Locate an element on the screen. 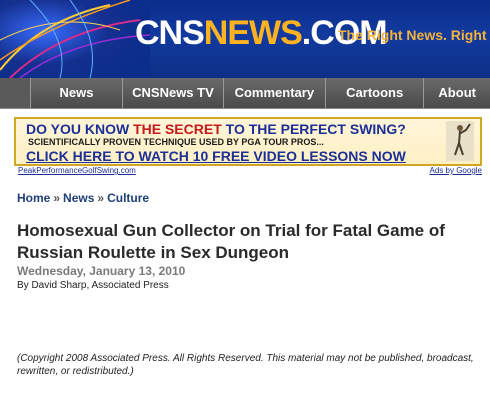  nav-left-edge is located at coordinates (15, 93).